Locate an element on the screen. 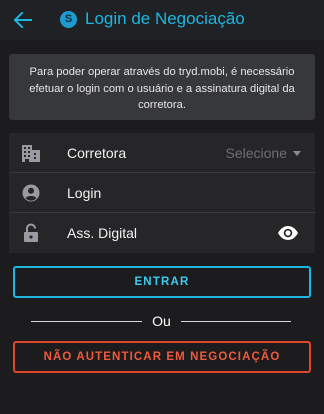 The image size is (324, 414). signature-row: Ass. Digital is located at coordinates (162, 233).